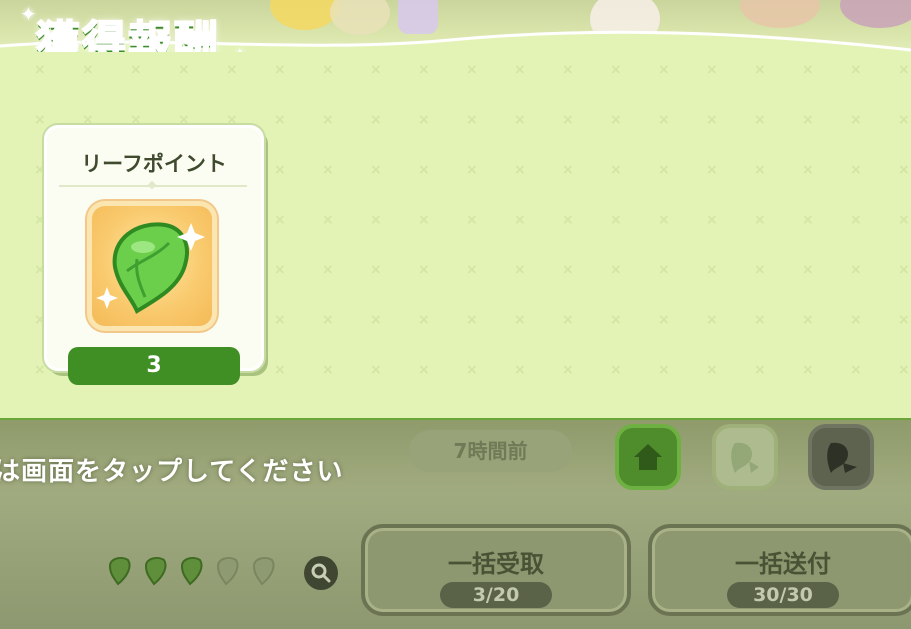 The image size is (911, 629). I want to click on search-icon, so click(321, 573).